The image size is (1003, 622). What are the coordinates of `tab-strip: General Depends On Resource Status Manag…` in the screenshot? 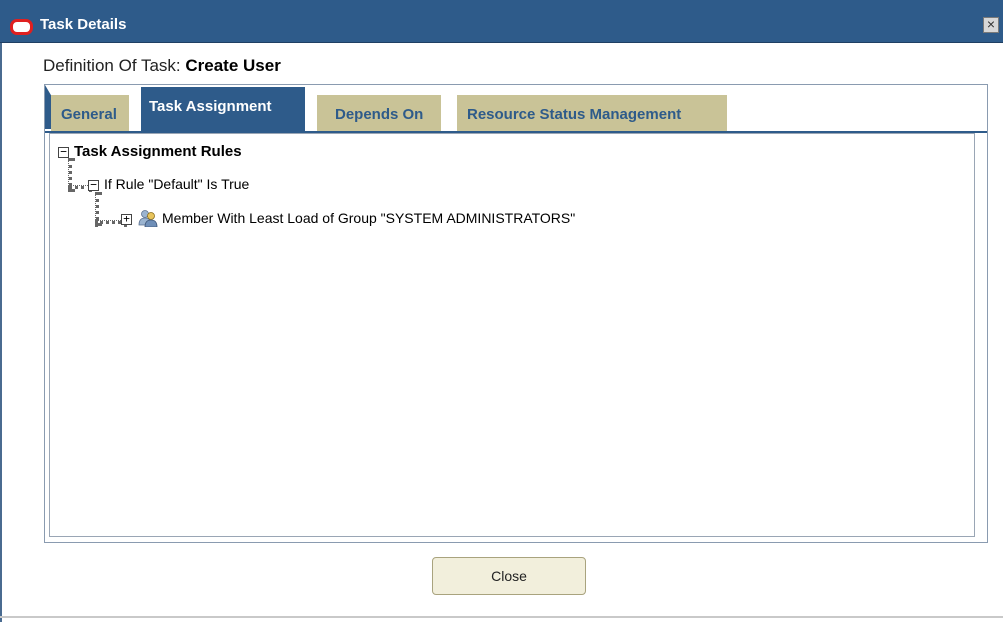 It's located at (516, 109).